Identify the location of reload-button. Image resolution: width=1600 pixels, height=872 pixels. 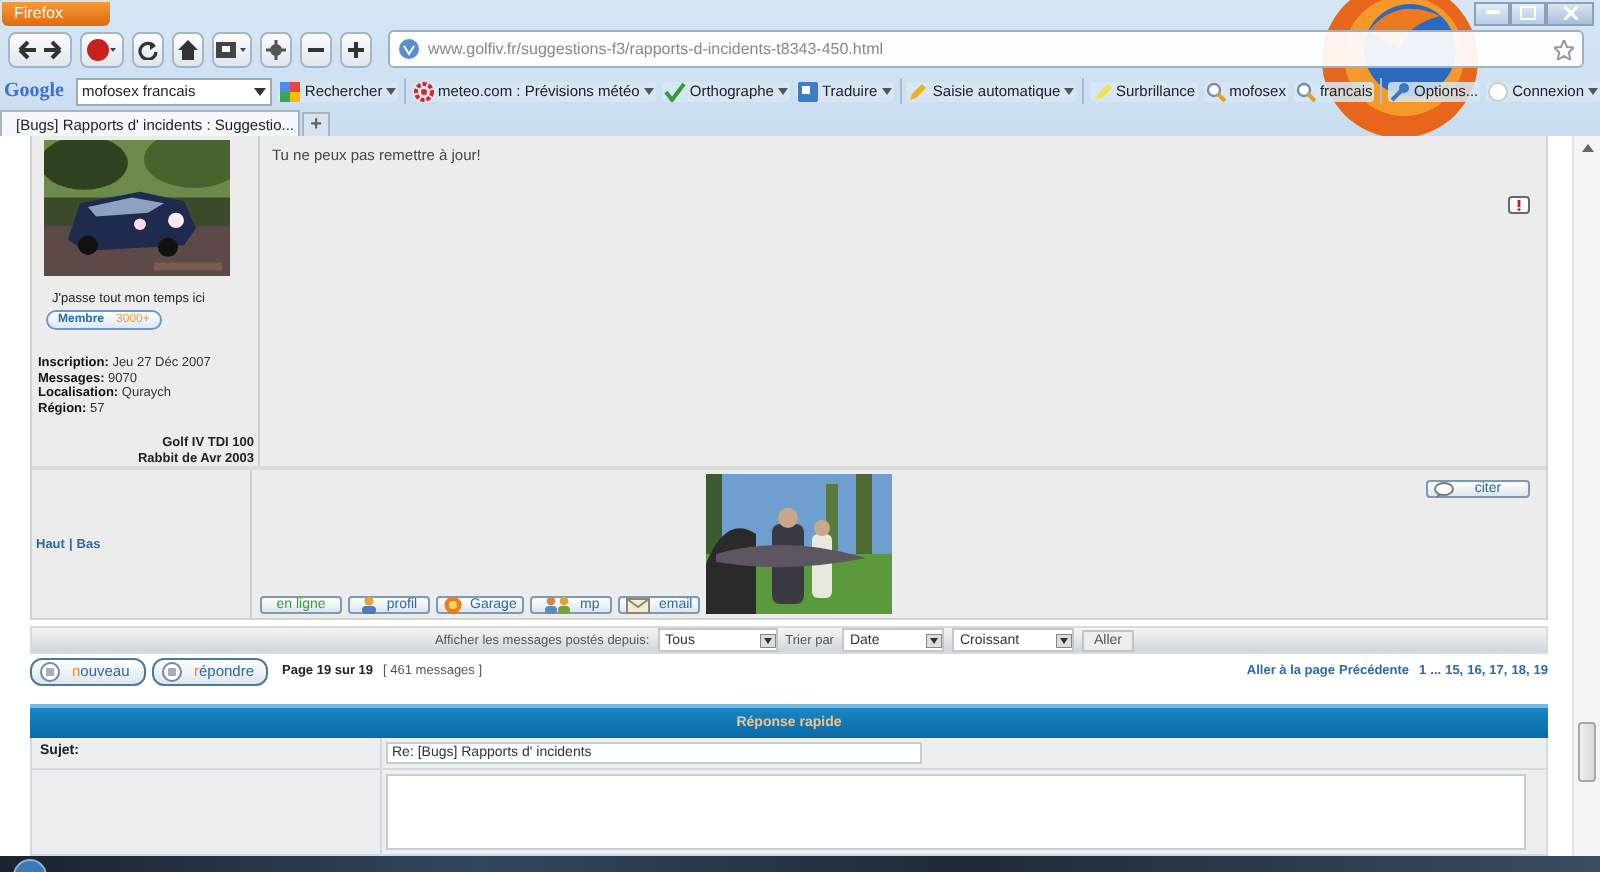
(148, 49).